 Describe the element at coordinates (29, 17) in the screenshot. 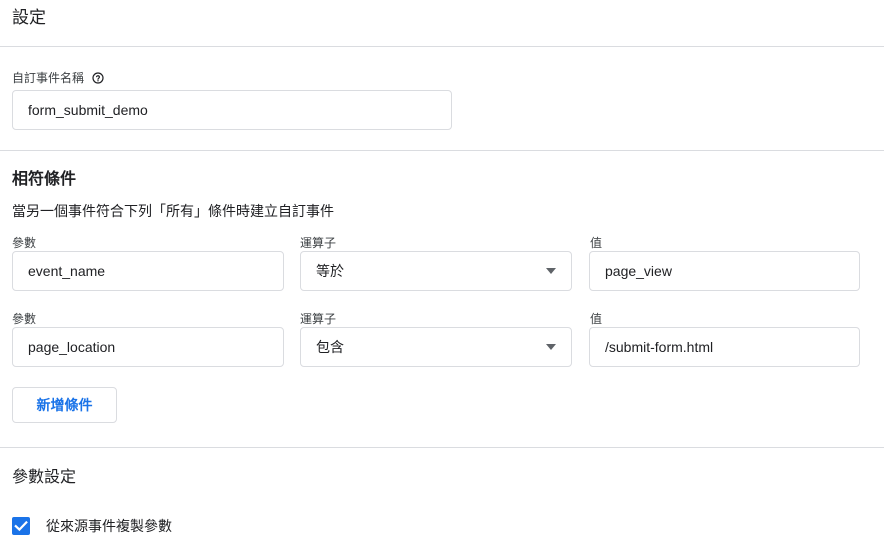

I see `page-title: 設定` at that location.